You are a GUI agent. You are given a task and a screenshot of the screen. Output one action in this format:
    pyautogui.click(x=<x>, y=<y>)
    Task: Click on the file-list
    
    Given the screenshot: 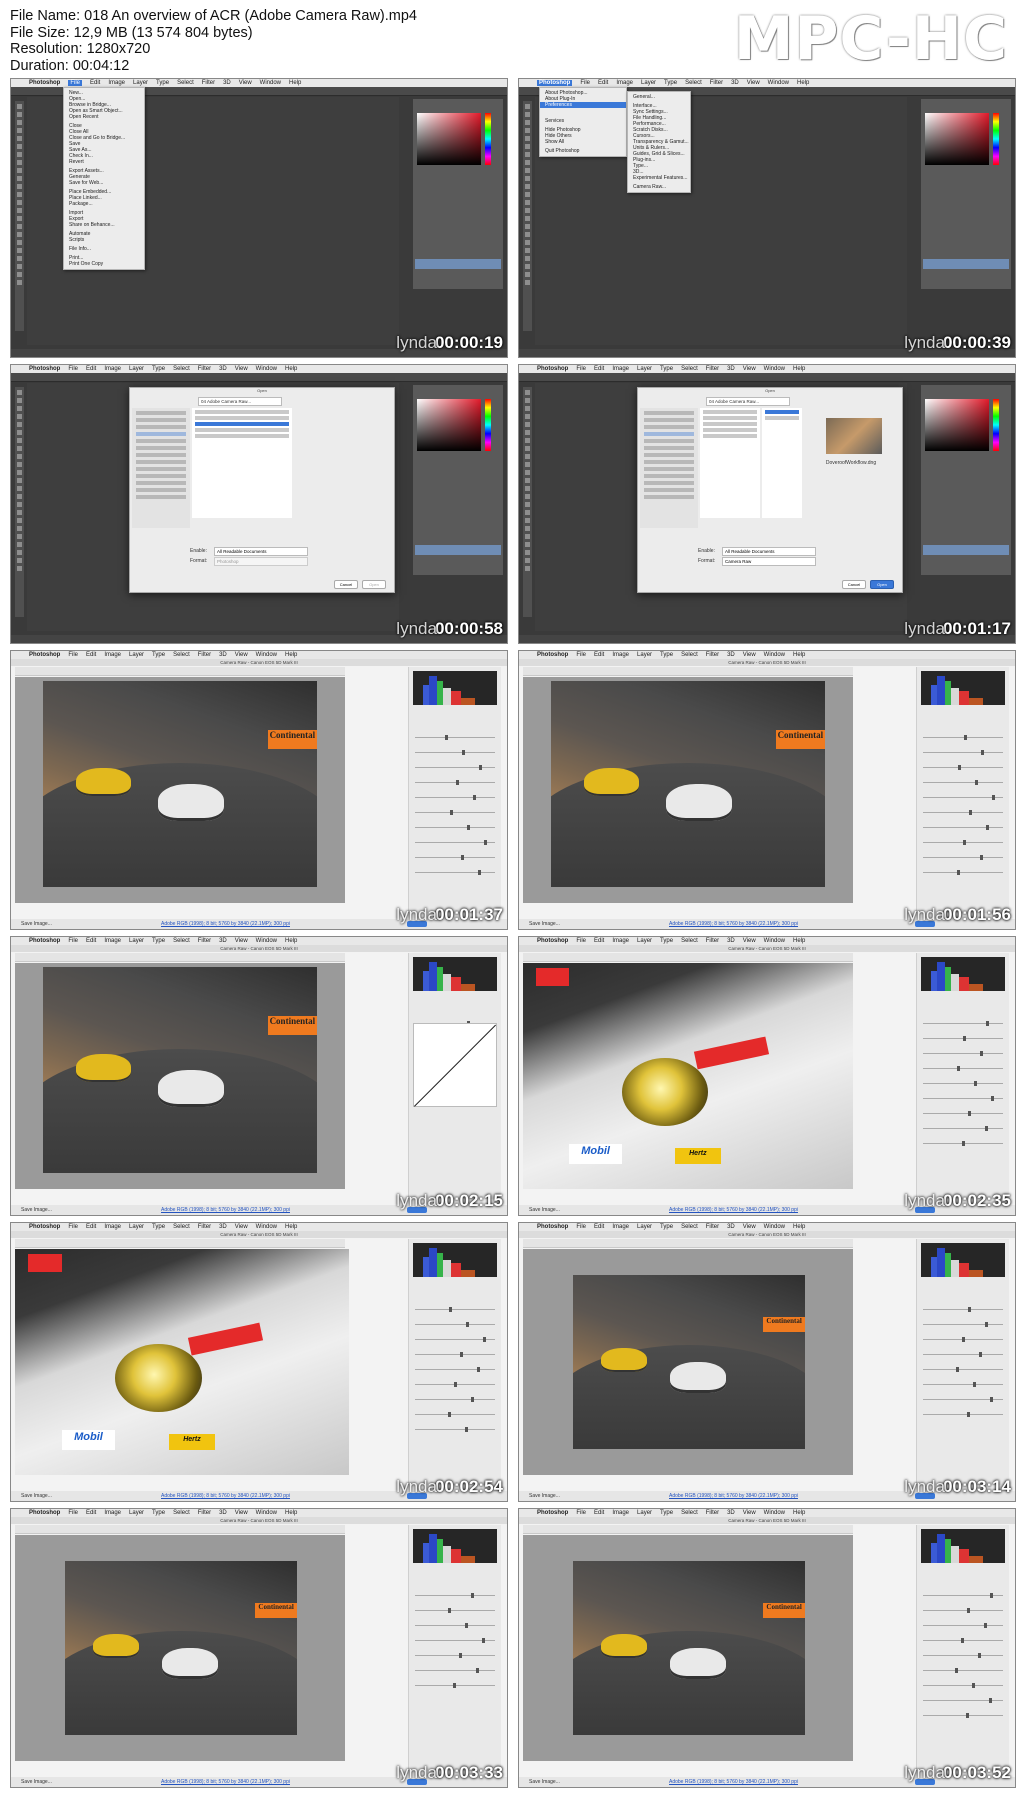 What is the action you would take?
    pyautogui.click(x=242, y=463)
    